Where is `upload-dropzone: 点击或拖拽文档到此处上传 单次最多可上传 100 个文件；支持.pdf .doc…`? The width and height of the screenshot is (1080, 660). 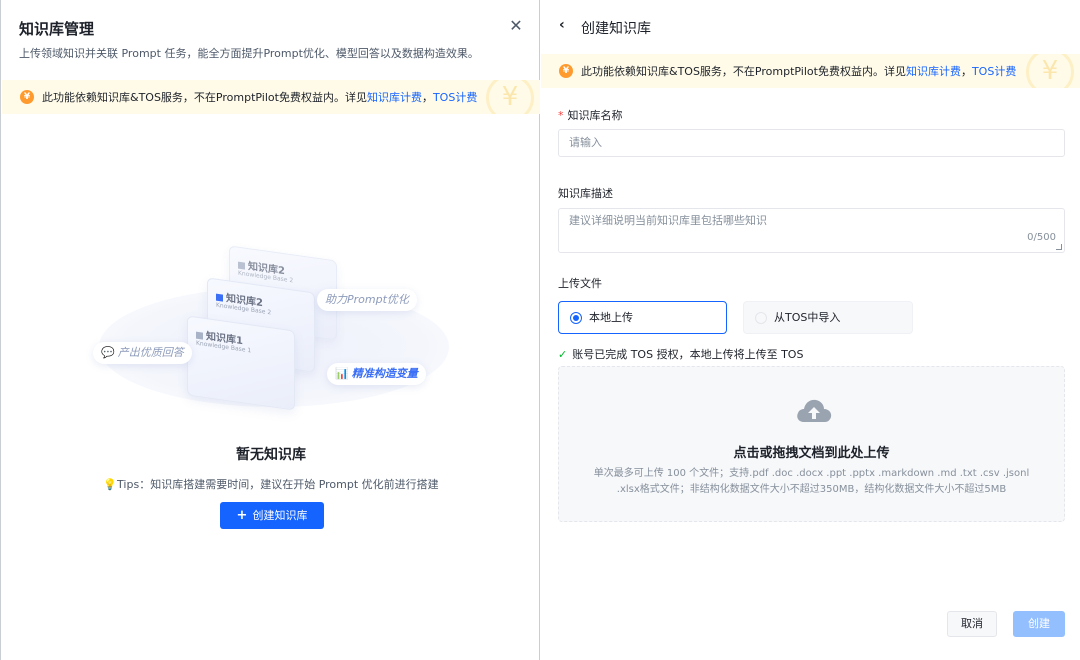 upload-dropzone: 点击或拖拽文档到此处上传 单次最多可上传 100 个文件；支持.pdf .doc… is located at coordinates (811, 444).